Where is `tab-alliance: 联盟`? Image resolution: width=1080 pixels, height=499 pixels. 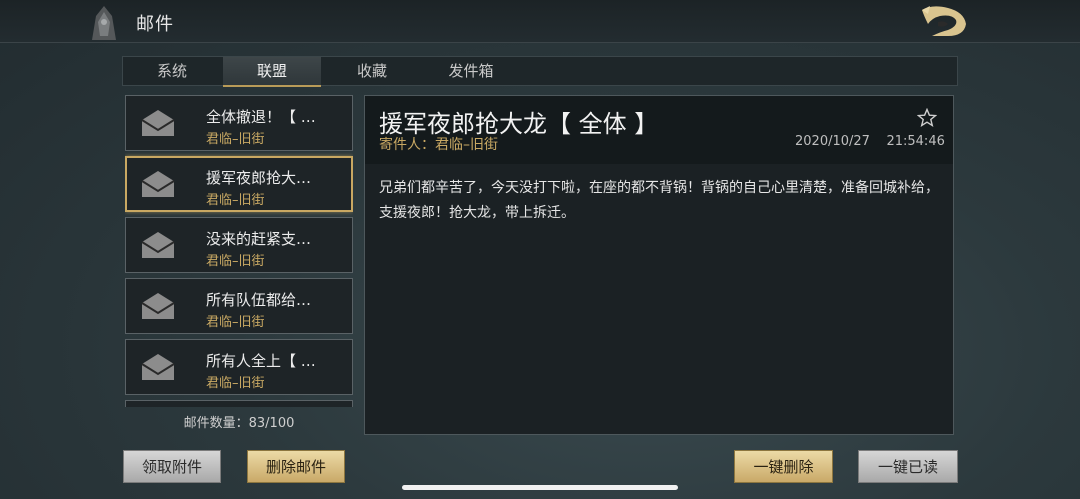 tab-alliance: 联盟 is located at coordinates (272, 72).